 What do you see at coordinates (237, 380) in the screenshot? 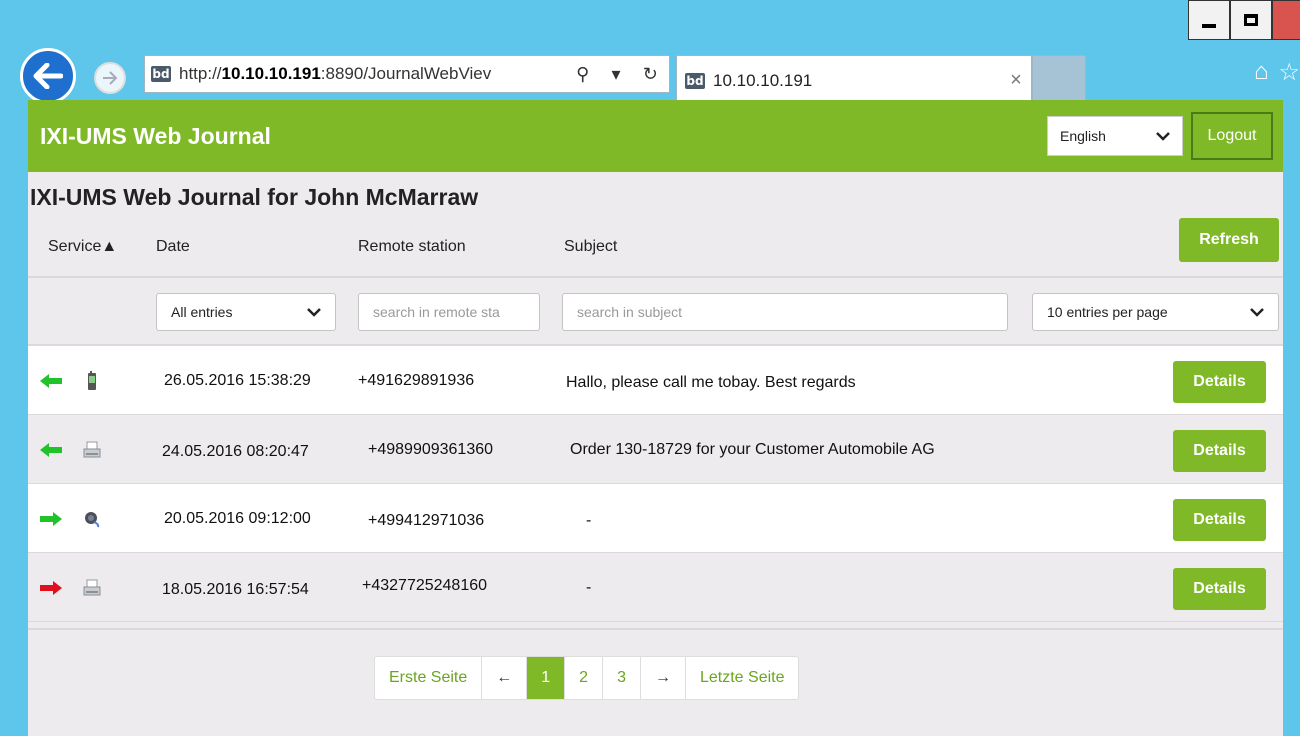
I see `row-date: 26.05.2016 15:38:29` at bounding box center [237, 380].